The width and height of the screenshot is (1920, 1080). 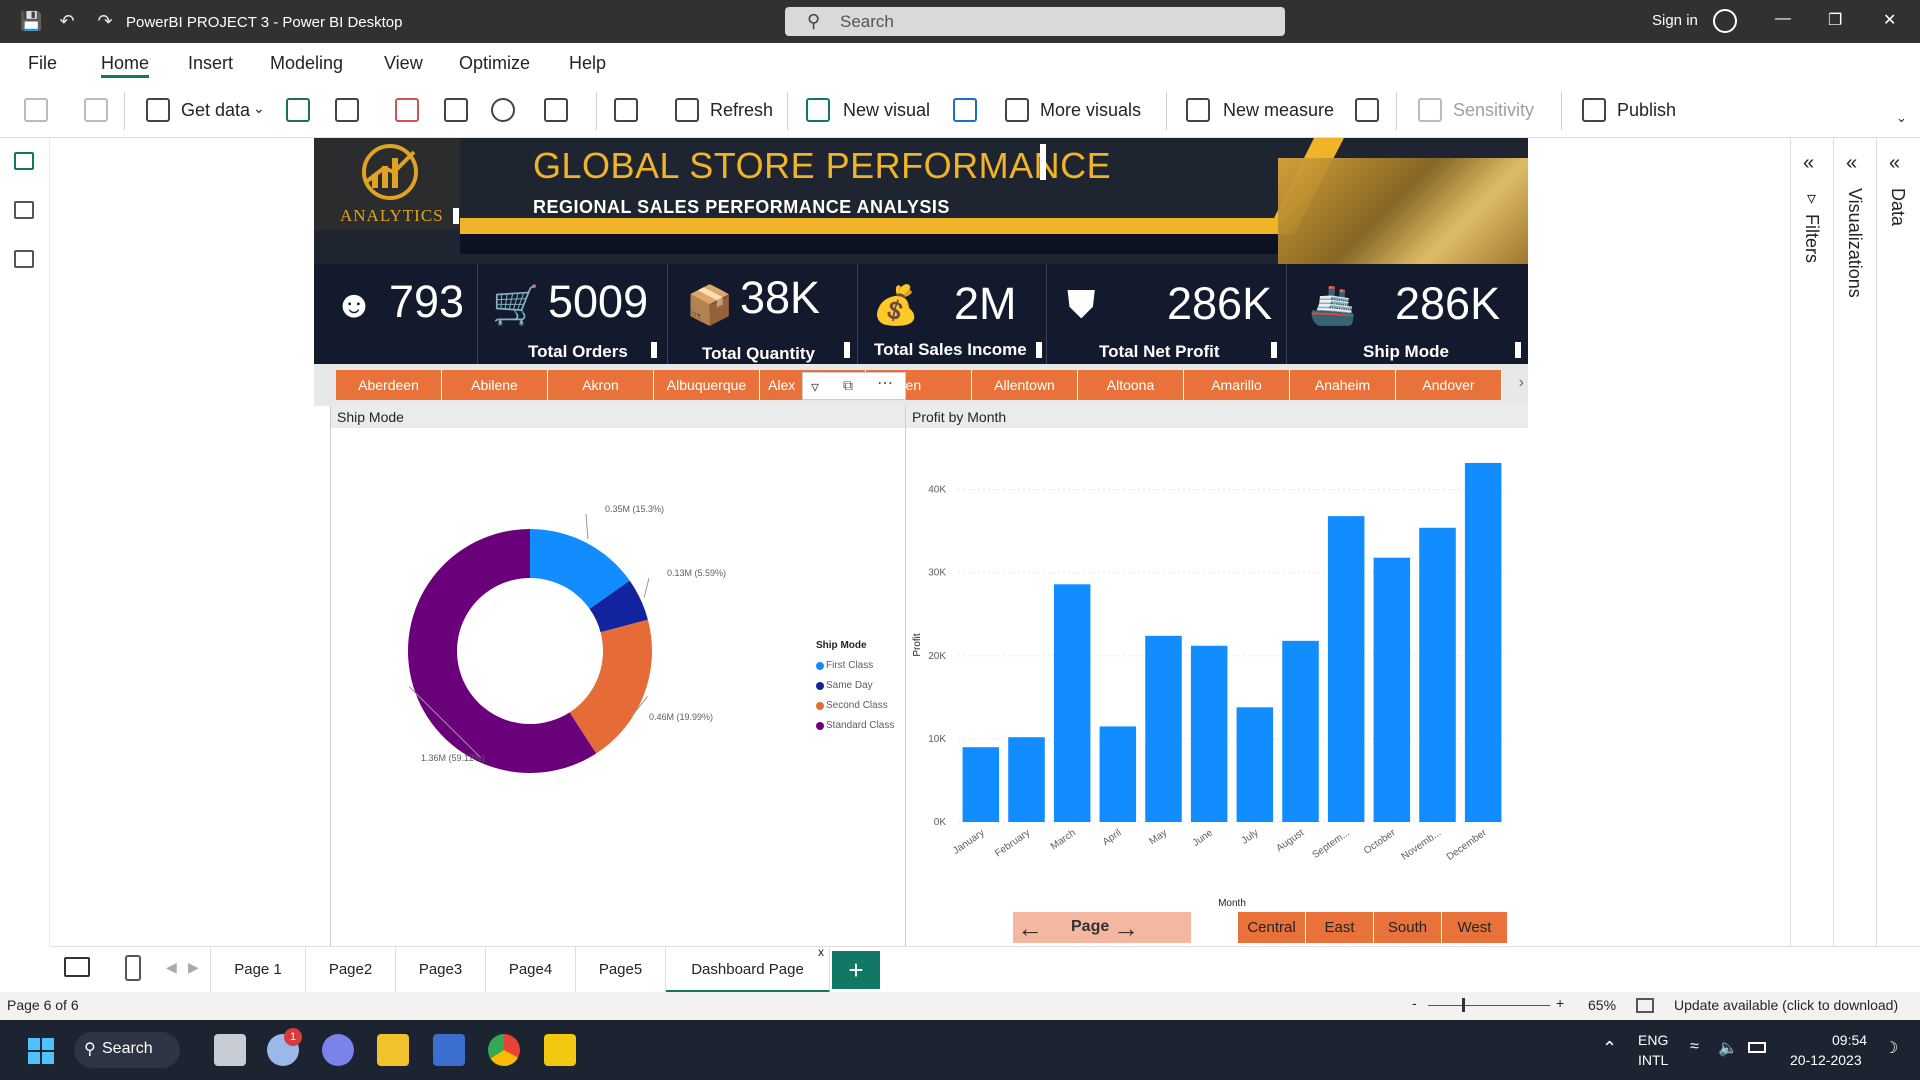 What do you see at coordinates (621, 970) in the screenshot?
I see `tab-page-5: Page5` at bounding box center [621, 970].